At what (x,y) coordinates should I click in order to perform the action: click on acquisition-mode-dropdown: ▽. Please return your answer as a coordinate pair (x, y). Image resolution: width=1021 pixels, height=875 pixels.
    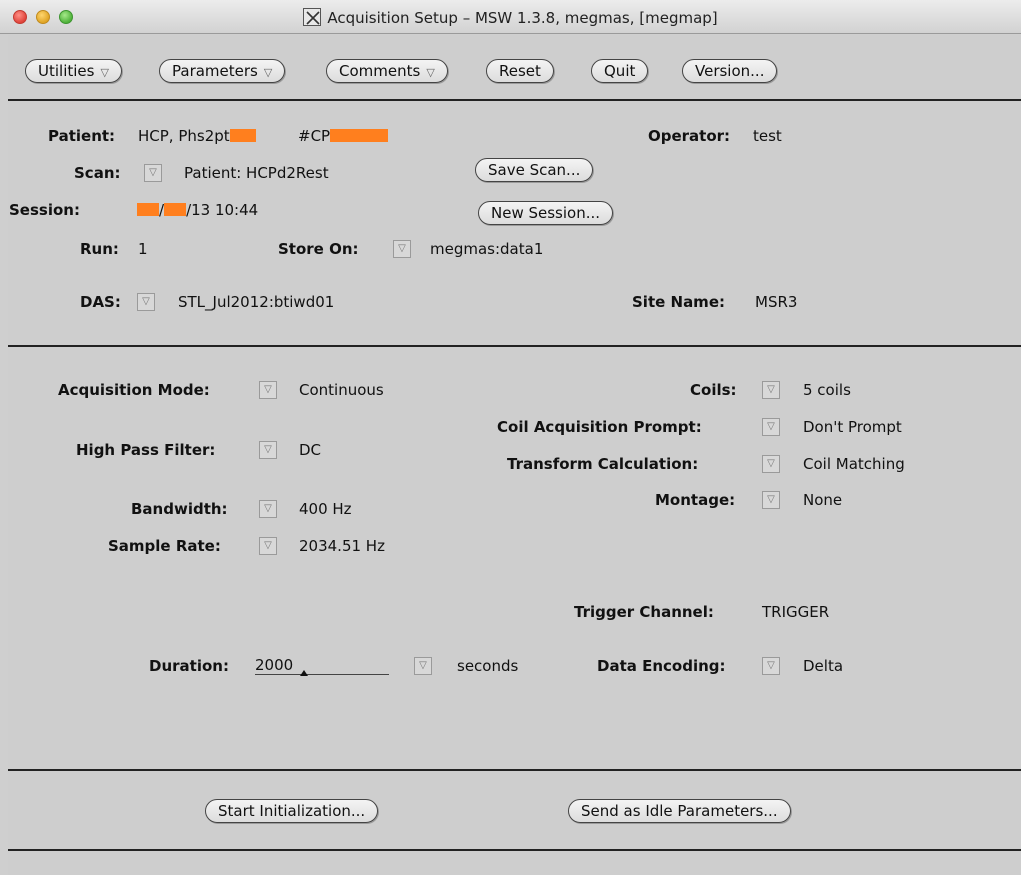
    Looking at the image, I should click on (268, 390).